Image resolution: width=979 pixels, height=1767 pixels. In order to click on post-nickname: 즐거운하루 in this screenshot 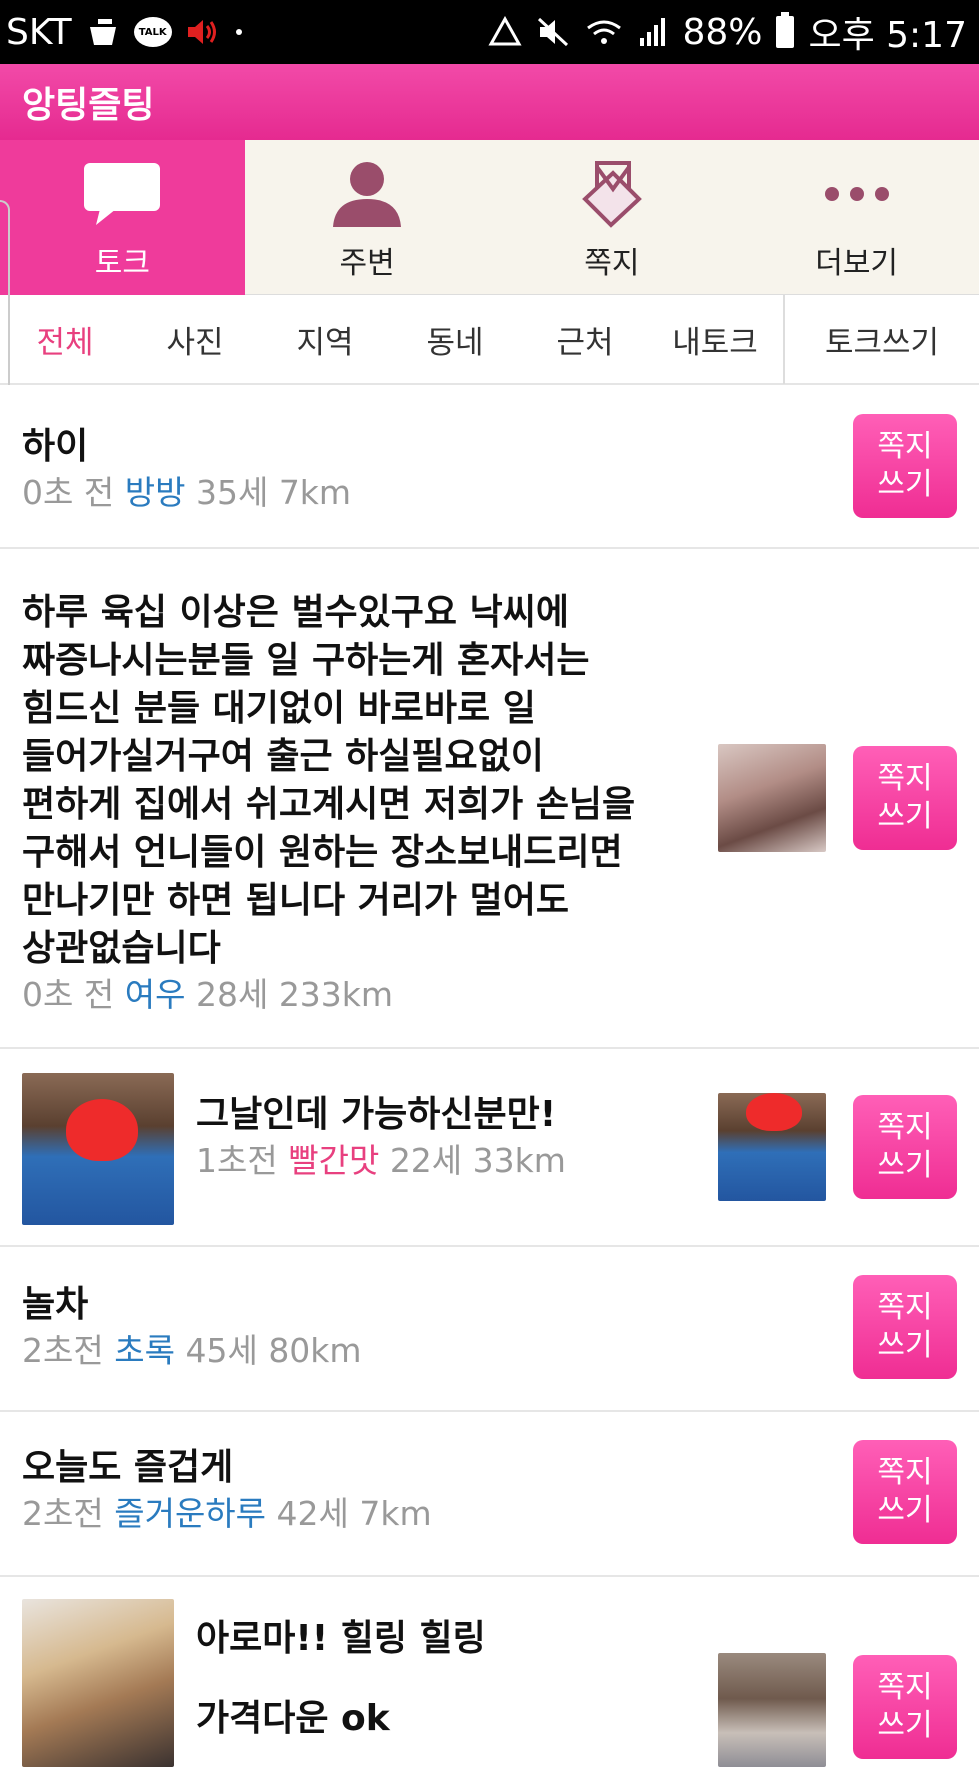, I will do `click(190, 1513)`.